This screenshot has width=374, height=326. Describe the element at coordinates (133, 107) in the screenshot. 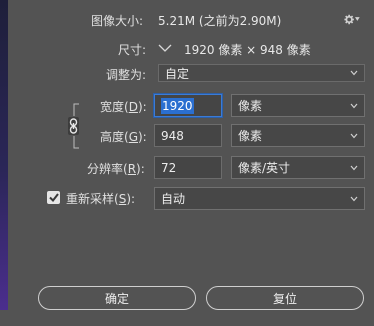

I see `width-label-accel: D` at that location.